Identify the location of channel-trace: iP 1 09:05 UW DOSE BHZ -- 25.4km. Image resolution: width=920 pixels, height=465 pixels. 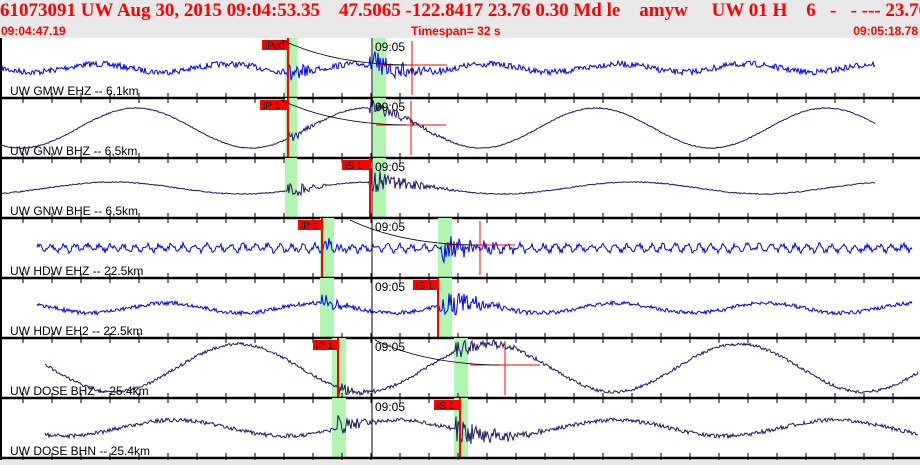
(460, 370).